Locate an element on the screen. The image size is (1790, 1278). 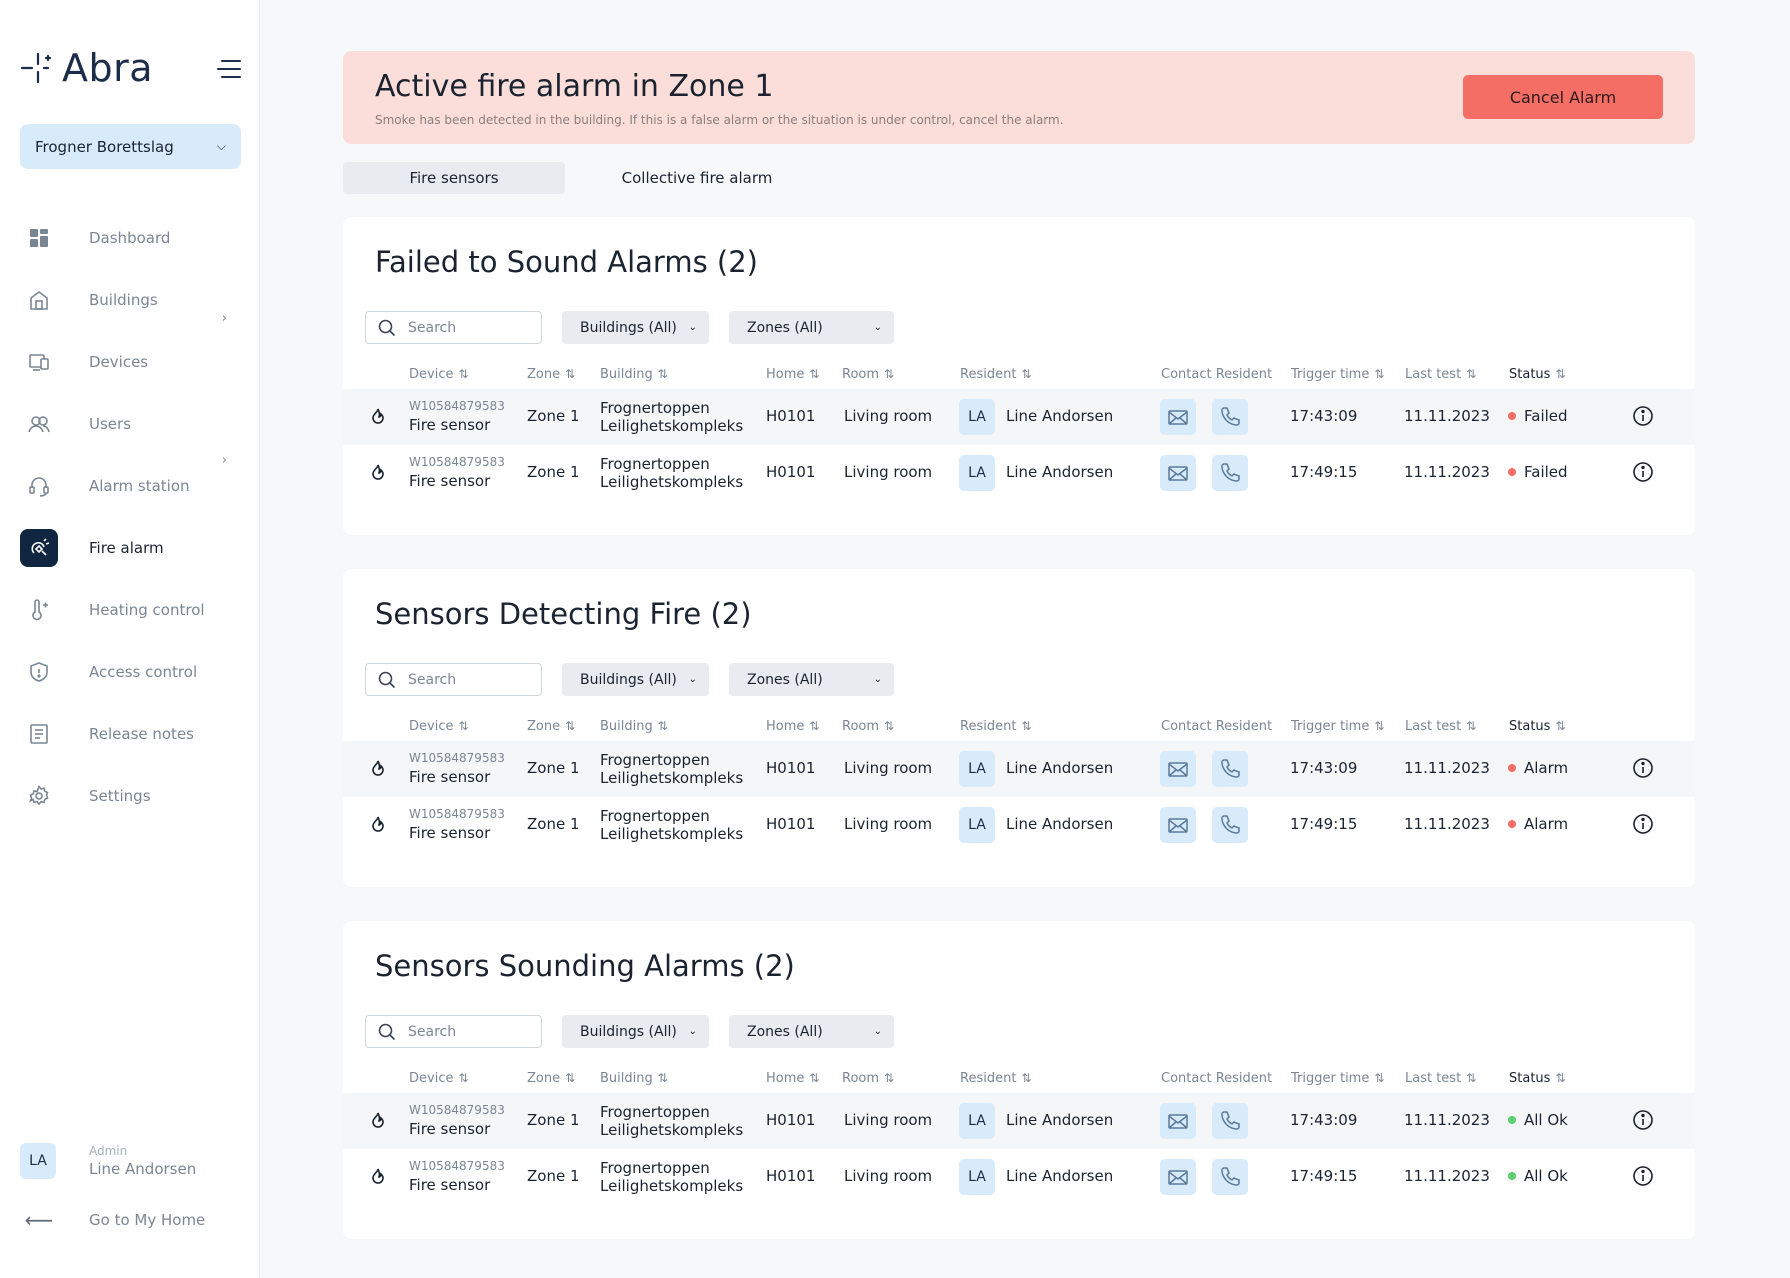
nav-item-alarm-station: Alarm station › is located at coordinates (130, 485).